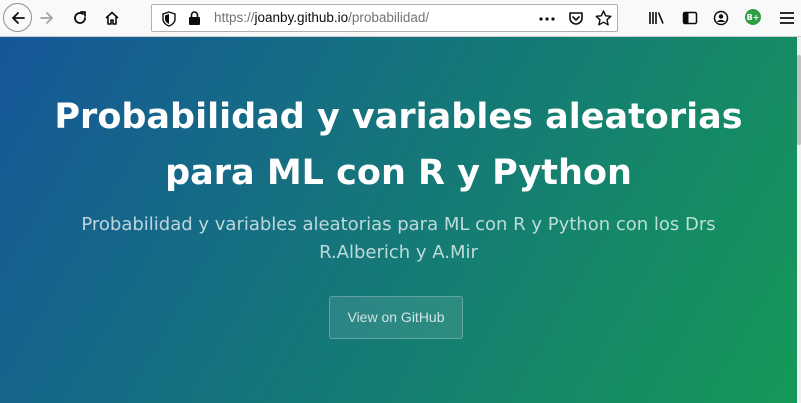 The height and width of the screenshot is (403, 801). I want to click on home-button, so click(112, 18).